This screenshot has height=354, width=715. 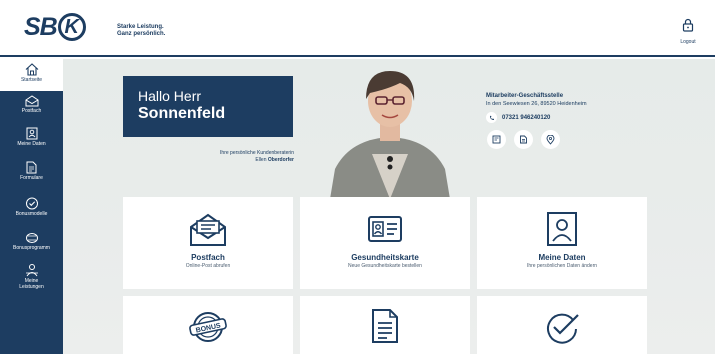 I want to click on tile-title: Gesundheitskarte, so click(x=385, y=257).